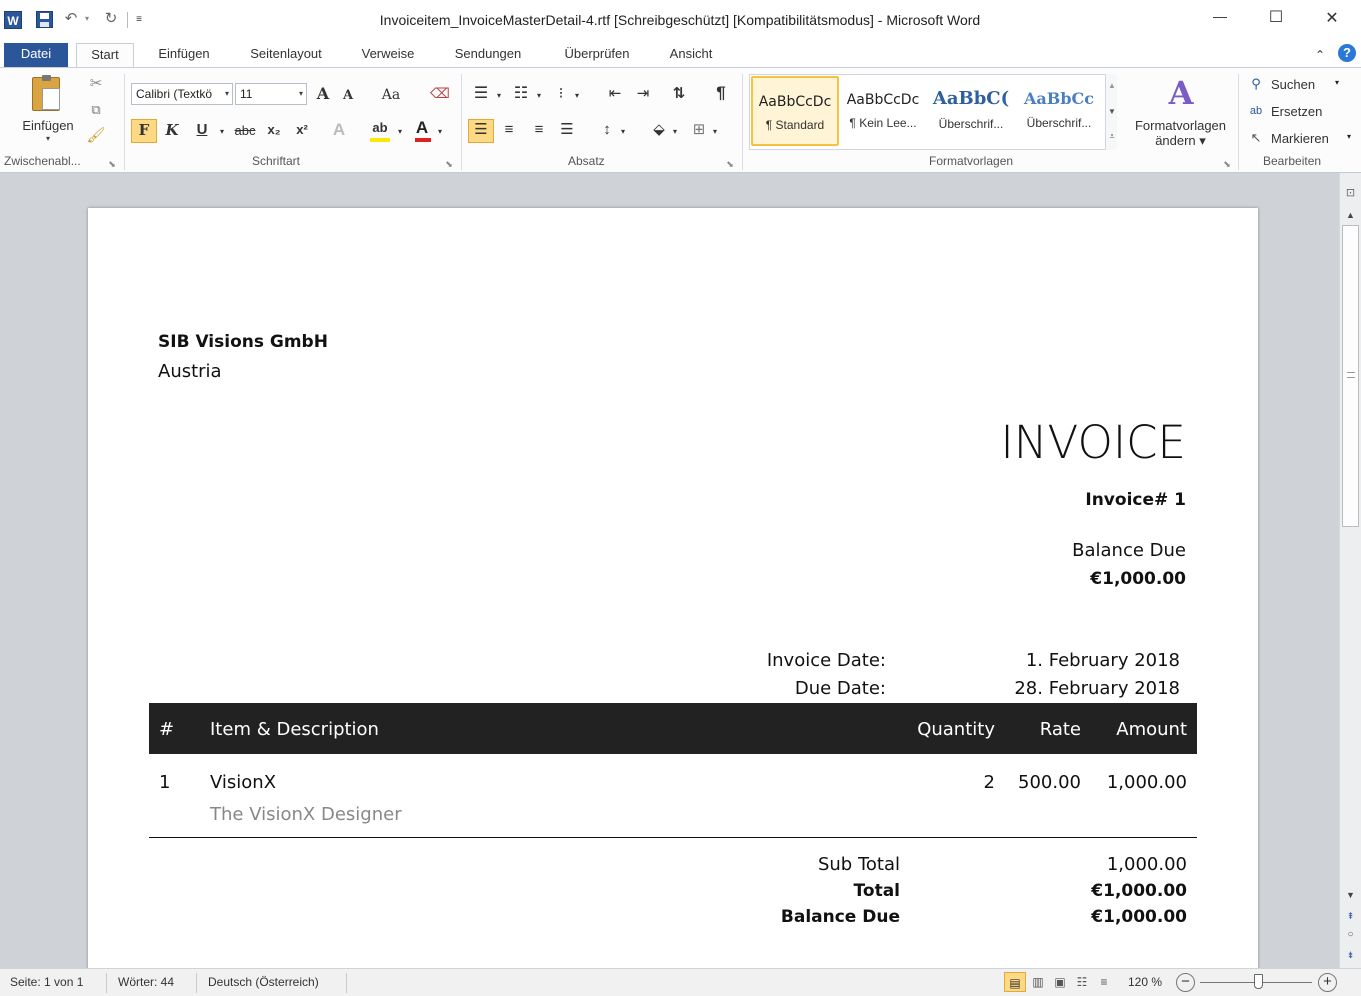  I want to click on undo-dropdown-icon: ▾, so click(87, 19).